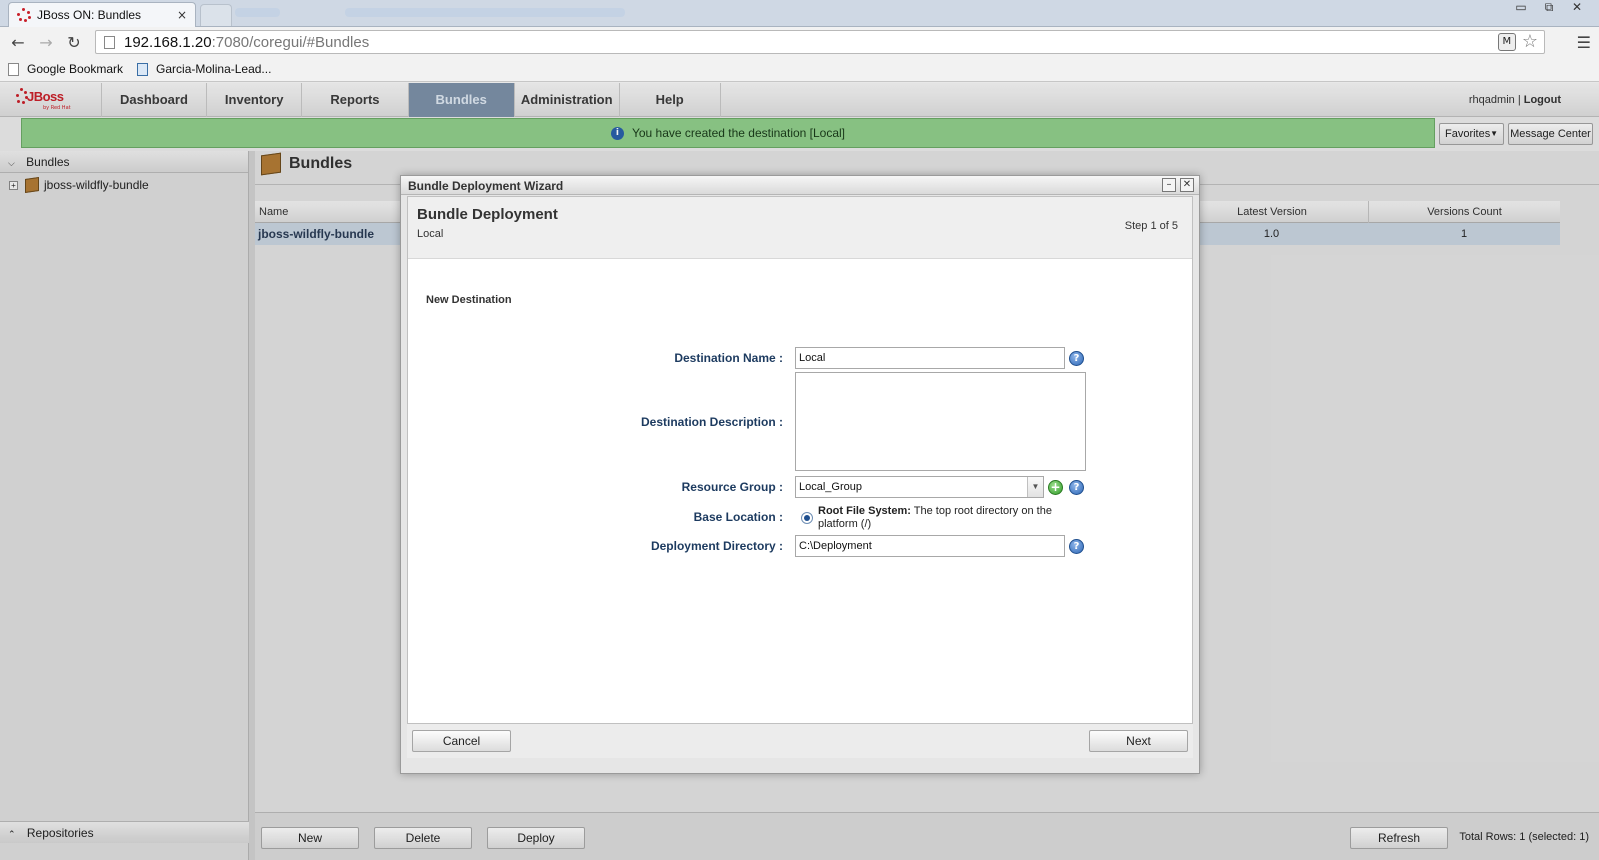 The image size is (1599, 860). What do you see at coordinates (1151, 226) in the screenshot?
I see `wizard-step: Step 1 of 5` at bounding box center [1151, 226].